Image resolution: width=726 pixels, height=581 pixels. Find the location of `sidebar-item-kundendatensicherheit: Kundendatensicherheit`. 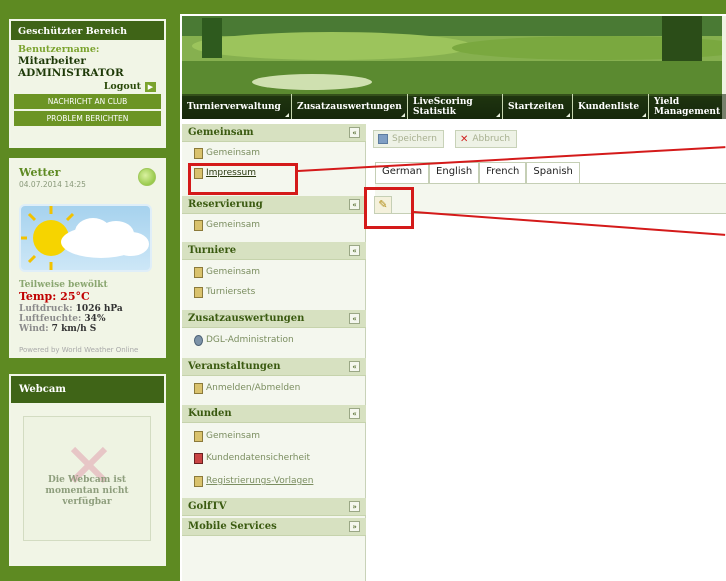

sidebar-item-kundendatensicherheit: Kundendatensicherheit is located at coordinates (249, 458).